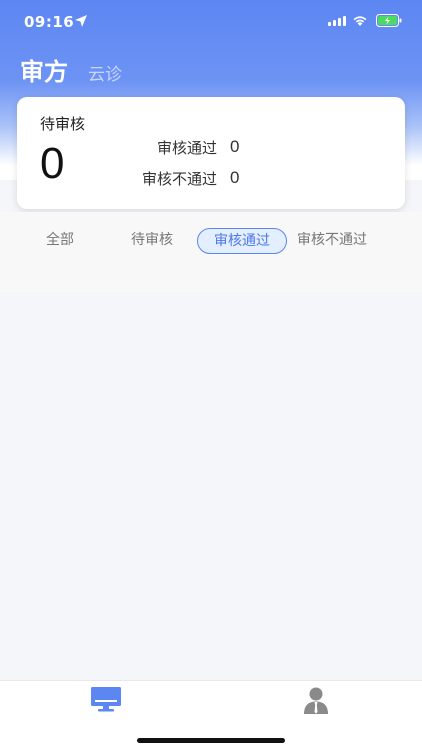  What do you see at coordinates (152, 241) in the screenshot?
I see `tab-pending: 待审核` at bounding box center [152, 241].